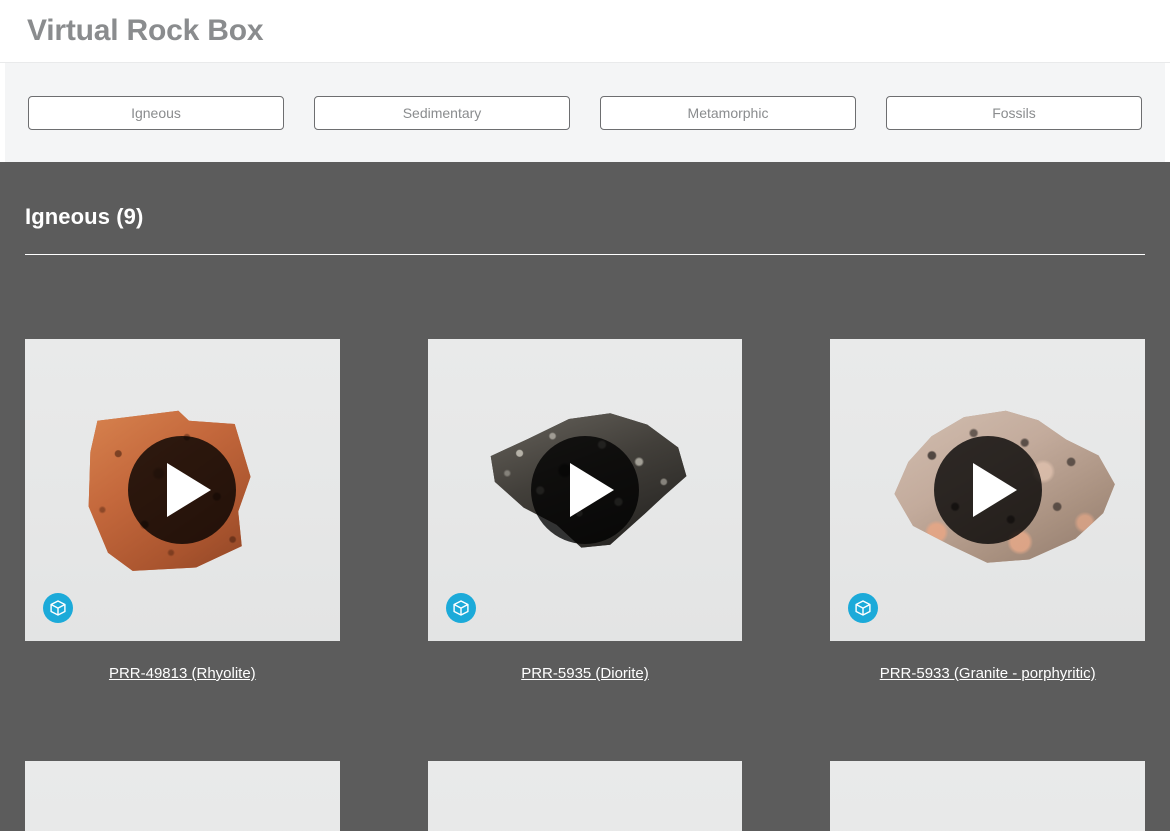  I want to click on rock-thumbnail-granite, so click(987, 490).